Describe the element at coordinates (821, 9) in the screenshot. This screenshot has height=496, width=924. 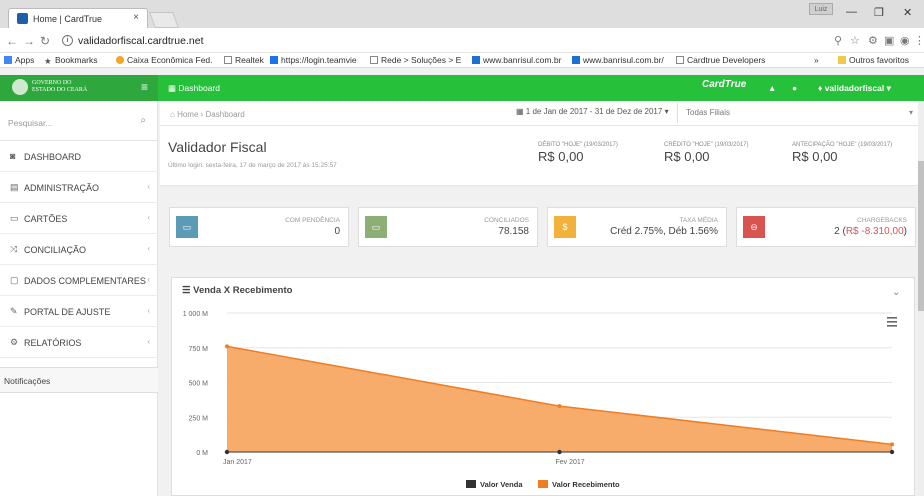
I see `profile-badge: Luiz` at that location.